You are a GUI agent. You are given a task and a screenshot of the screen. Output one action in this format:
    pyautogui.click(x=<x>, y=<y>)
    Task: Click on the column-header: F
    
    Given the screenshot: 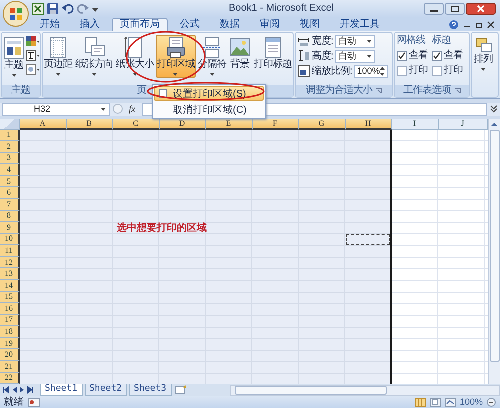 What is the action you would take?
    pyautogui.click(x=275, y=124)
    